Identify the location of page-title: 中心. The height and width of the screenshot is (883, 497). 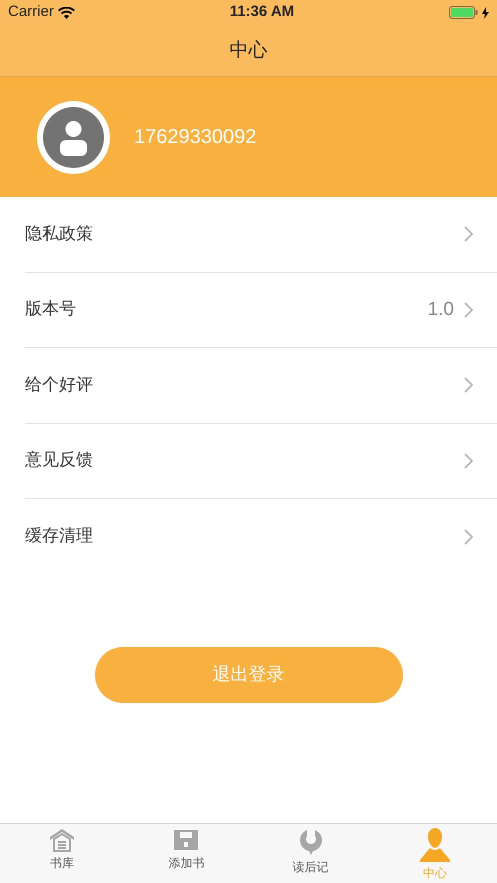
(249, 51).